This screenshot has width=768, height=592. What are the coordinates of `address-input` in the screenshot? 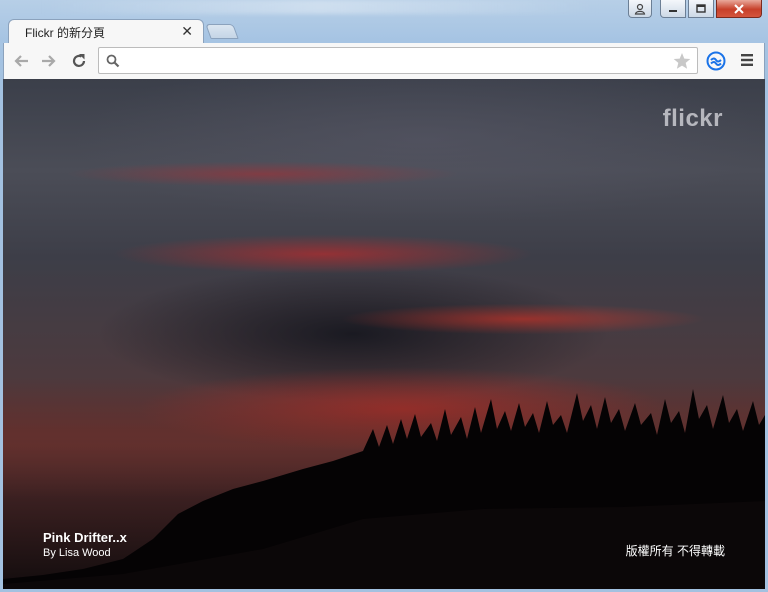 It's located at (397, 61).